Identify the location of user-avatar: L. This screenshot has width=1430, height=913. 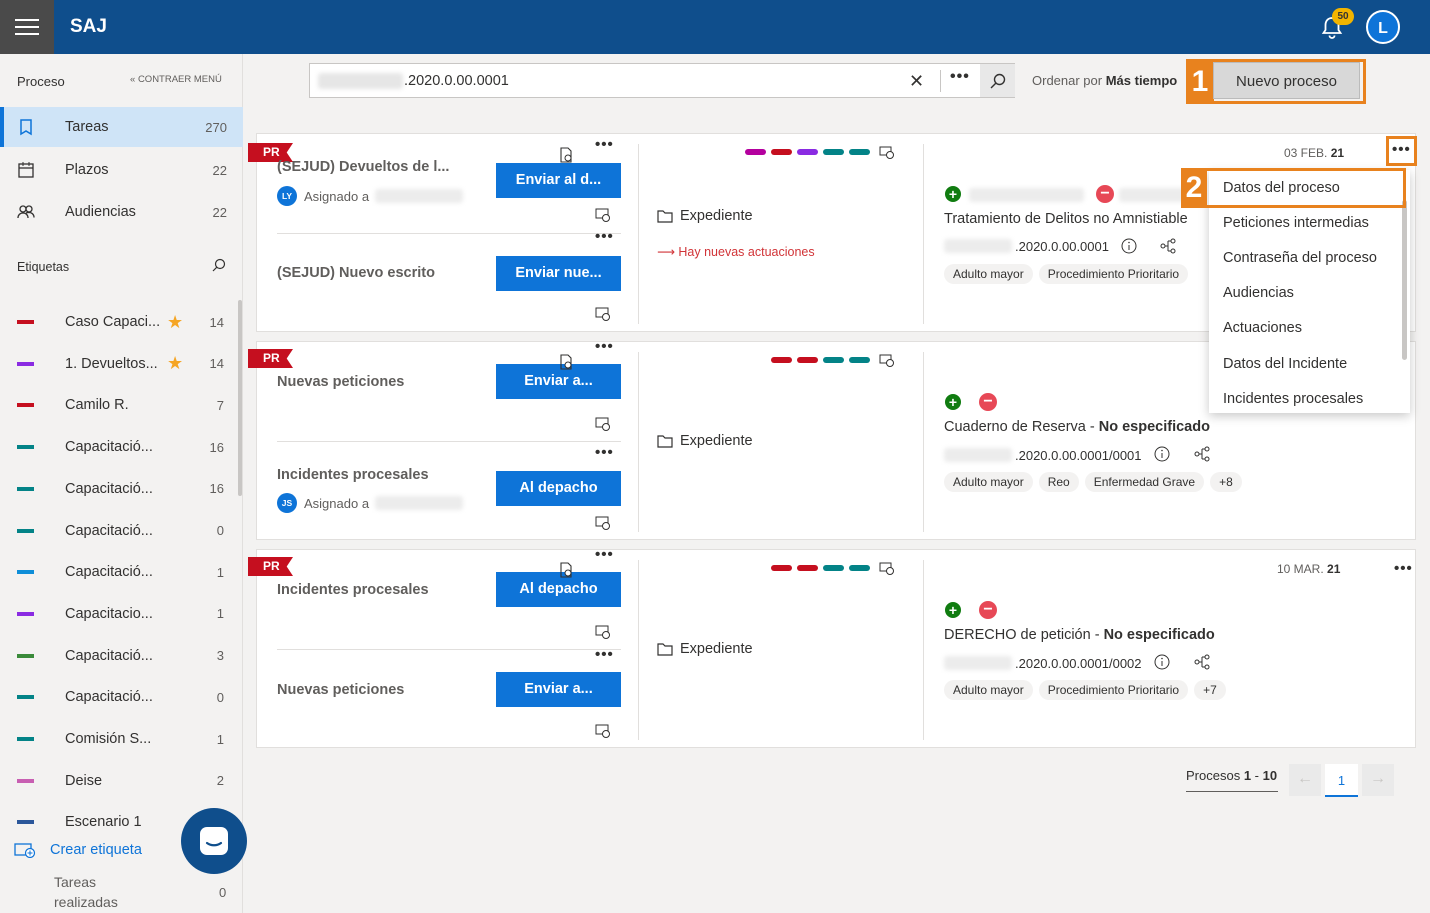
(1383, 27).